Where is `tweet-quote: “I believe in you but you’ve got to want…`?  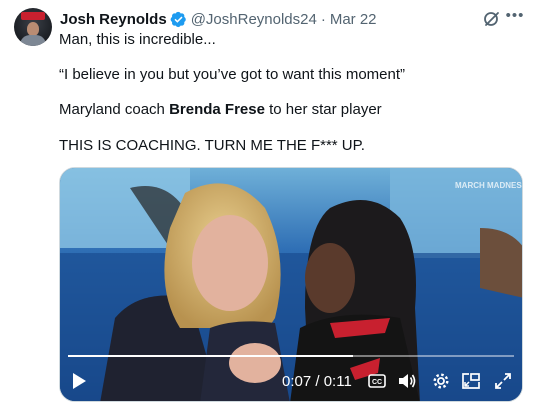
tweet-quote: “I believe in you but you’ve got to want… is located at coordinates (232, 74).